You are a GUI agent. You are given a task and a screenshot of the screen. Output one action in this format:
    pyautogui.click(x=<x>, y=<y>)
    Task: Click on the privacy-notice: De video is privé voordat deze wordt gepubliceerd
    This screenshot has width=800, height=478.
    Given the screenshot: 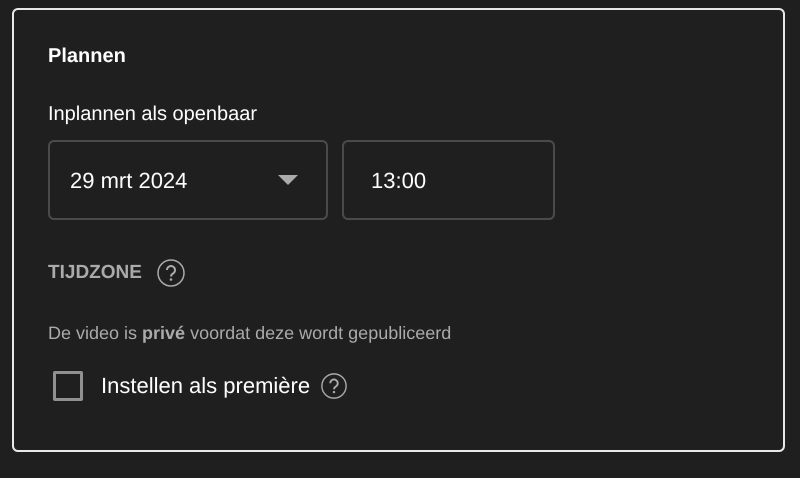 What is the action you would take?
    pyautogui.click(x=250, y=333)
    